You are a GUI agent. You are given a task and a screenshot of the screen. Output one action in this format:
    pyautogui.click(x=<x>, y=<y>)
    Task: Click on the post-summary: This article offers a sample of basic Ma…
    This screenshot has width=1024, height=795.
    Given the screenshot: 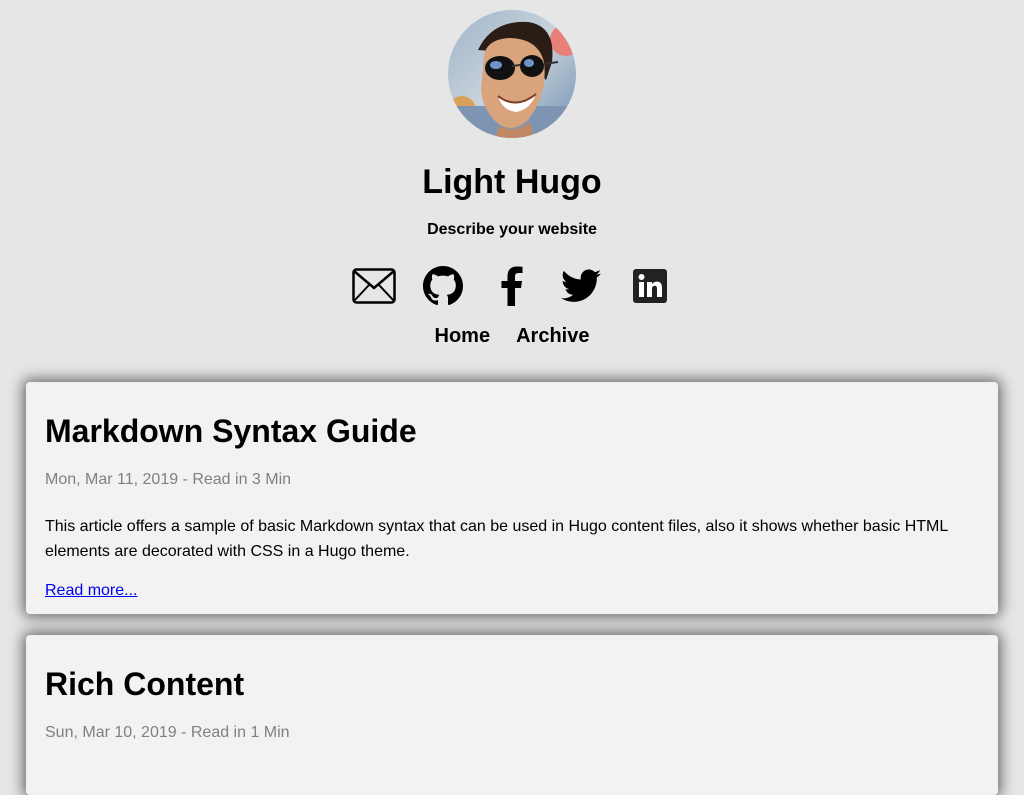 What is the action you would take?
    pyautogui.click(x=496, y=539)
    